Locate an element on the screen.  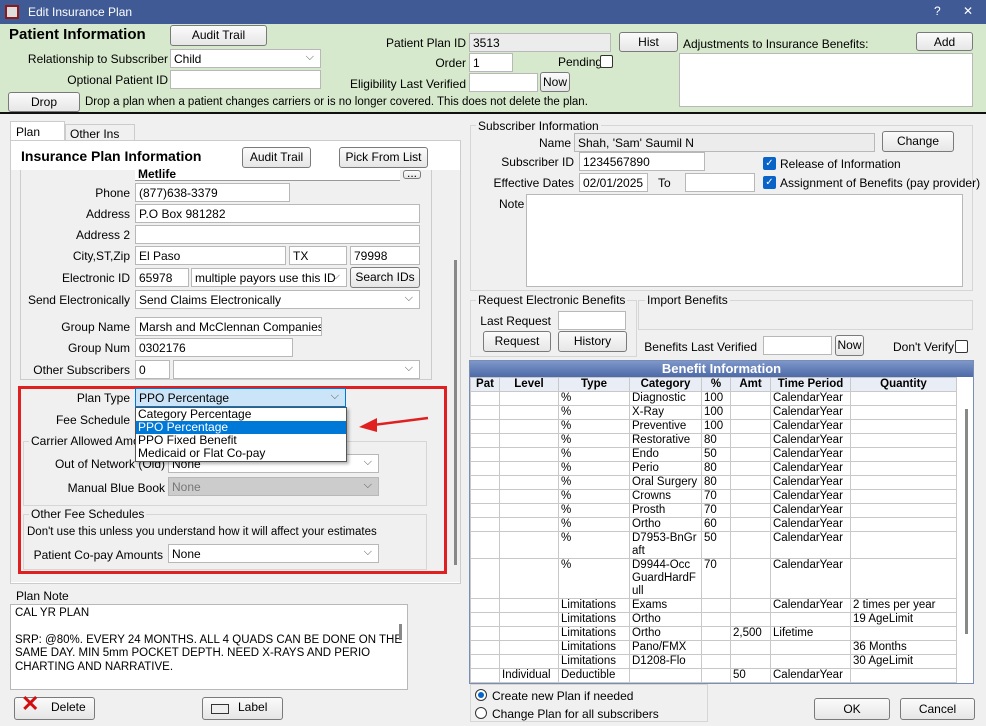
table-row: Limitations Ortho 19 AgeLimit is located at coordinates (713, 619).